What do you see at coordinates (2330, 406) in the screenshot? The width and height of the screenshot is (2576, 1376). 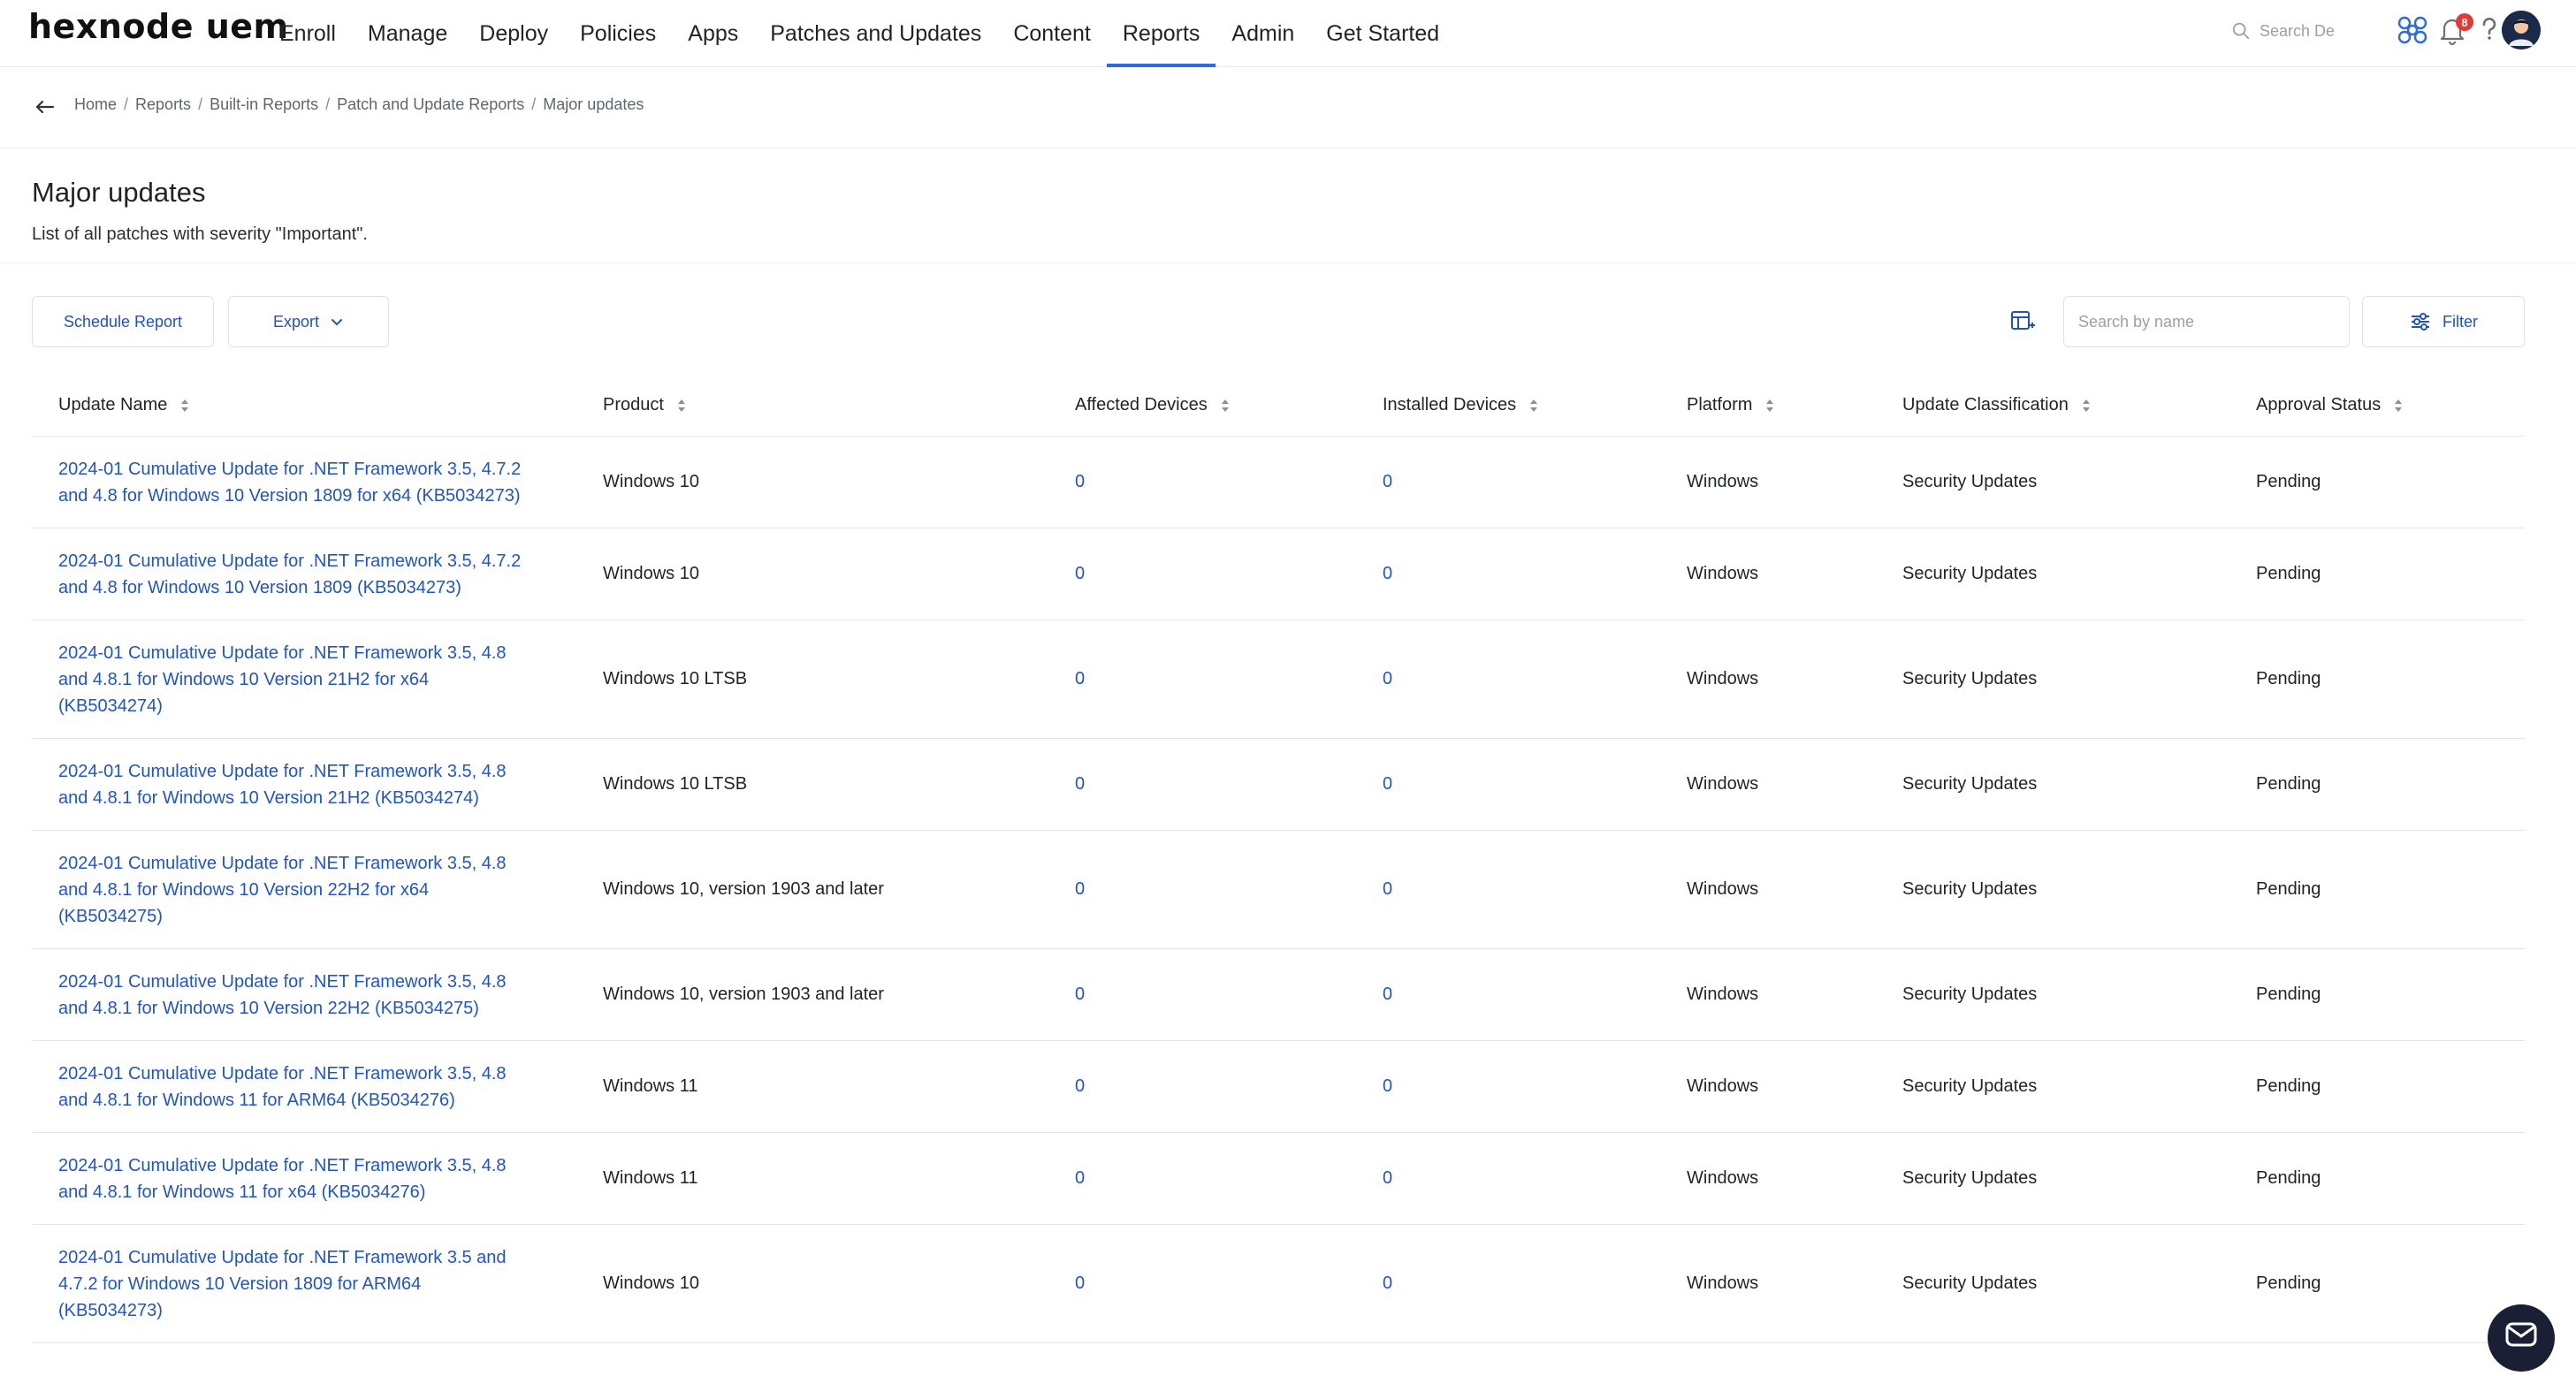 I see `column-header-approval-status: Approval Status` at bounding box center [2330, 406].